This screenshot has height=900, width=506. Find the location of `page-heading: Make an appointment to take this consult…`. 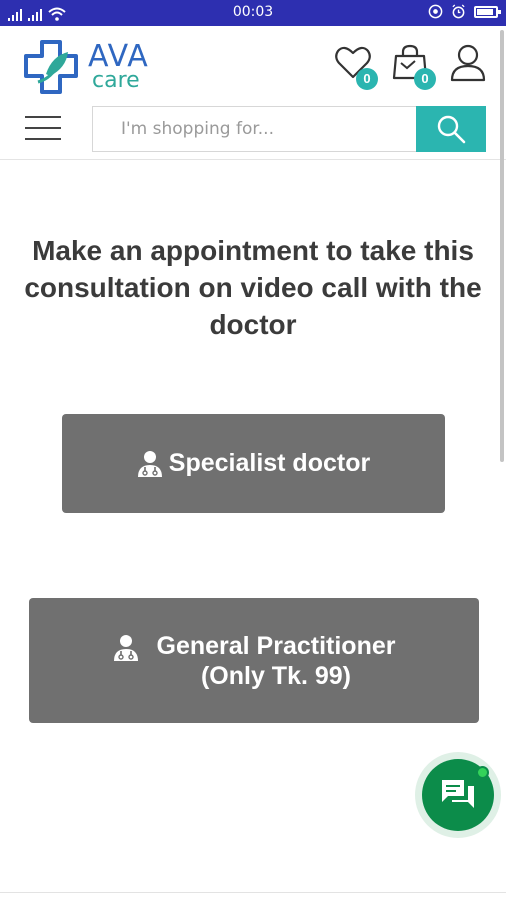

page-heading: Make an appointment to take this consult… is located at coordinates (253, 287).